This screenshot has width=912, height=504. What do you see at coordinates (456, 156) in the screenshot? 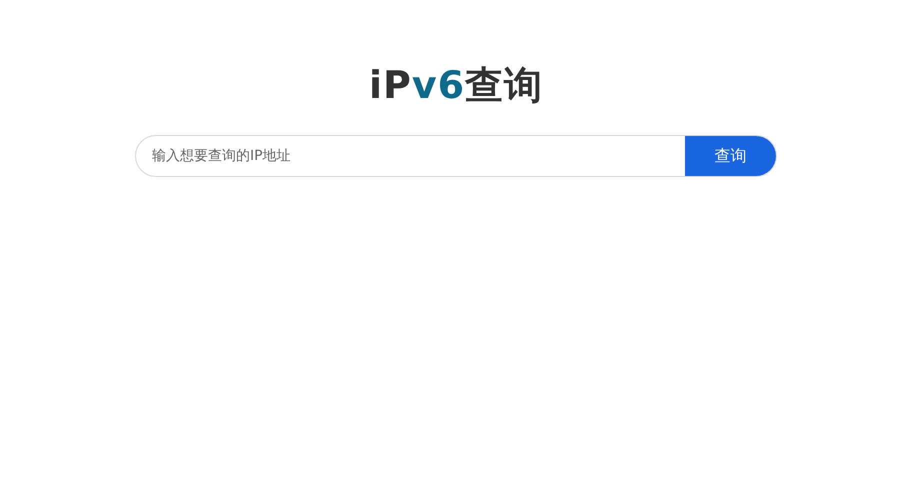
I see `search-field: 输入想要查询的IP地址 查询` at bounding box center [456, 156].